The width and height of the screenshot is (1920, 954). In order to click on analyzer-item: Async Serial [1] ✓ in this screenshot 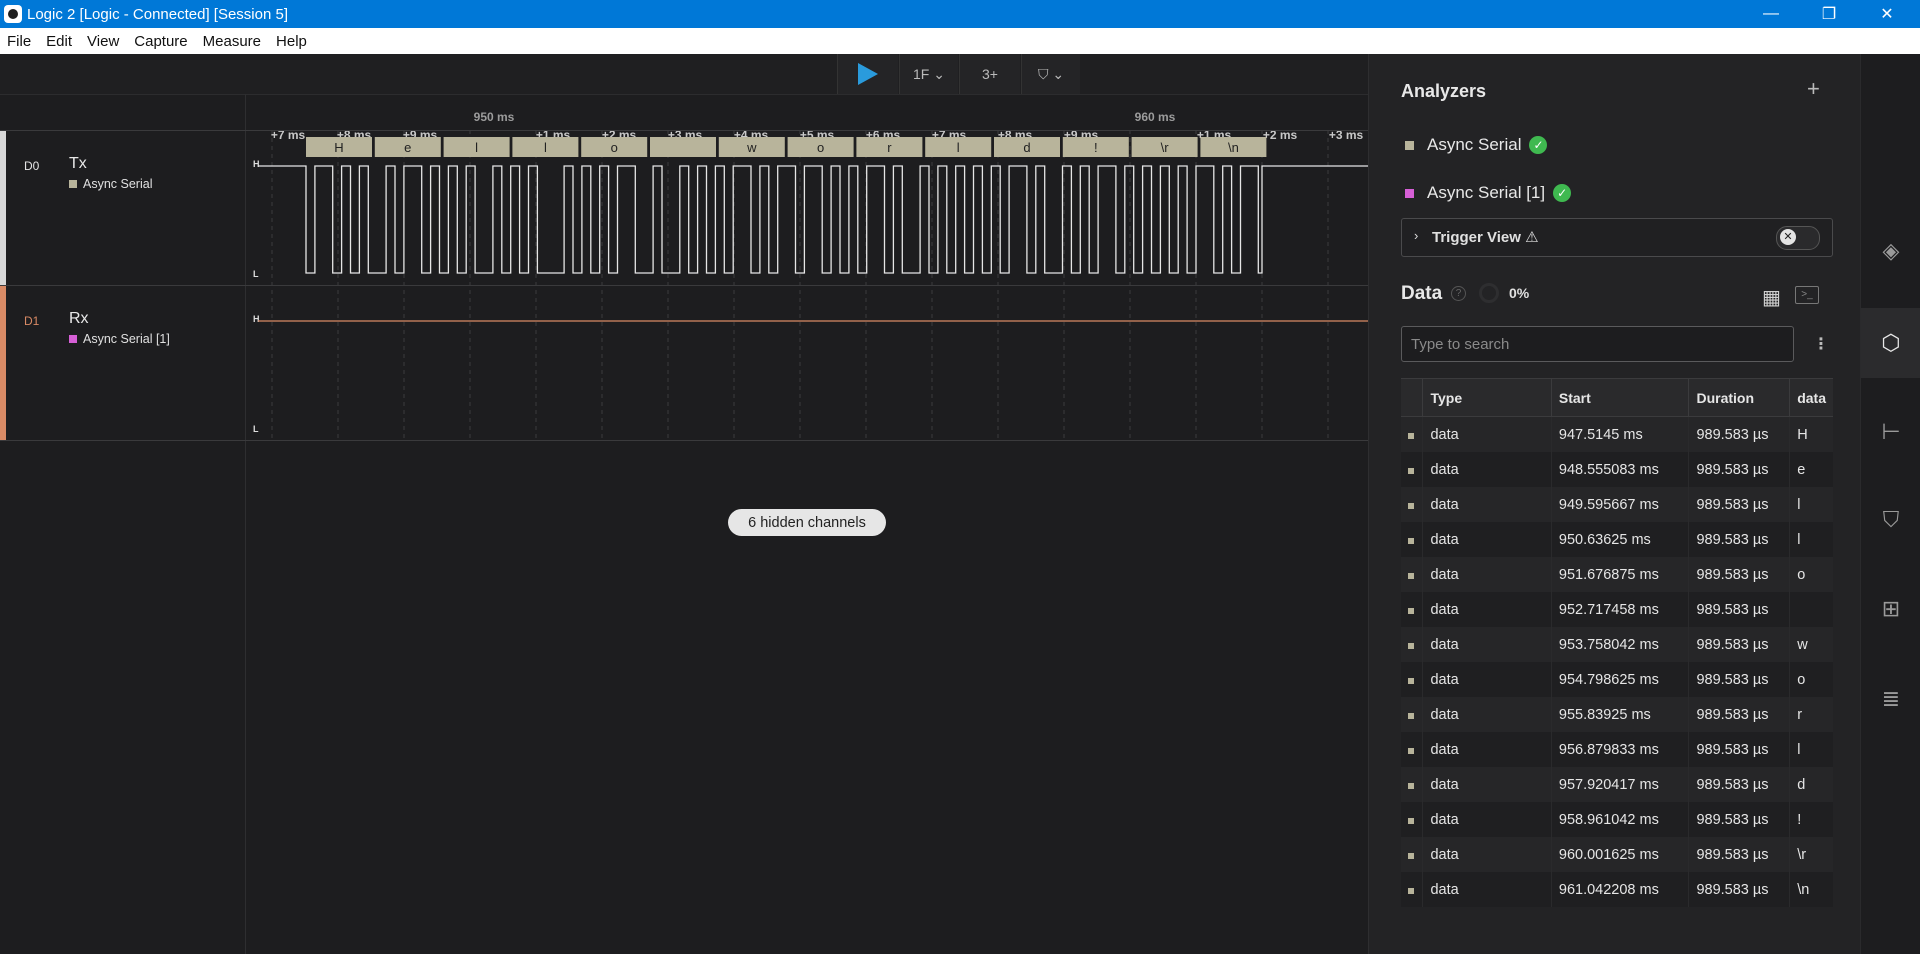, I will do `click(1488, 193)`.